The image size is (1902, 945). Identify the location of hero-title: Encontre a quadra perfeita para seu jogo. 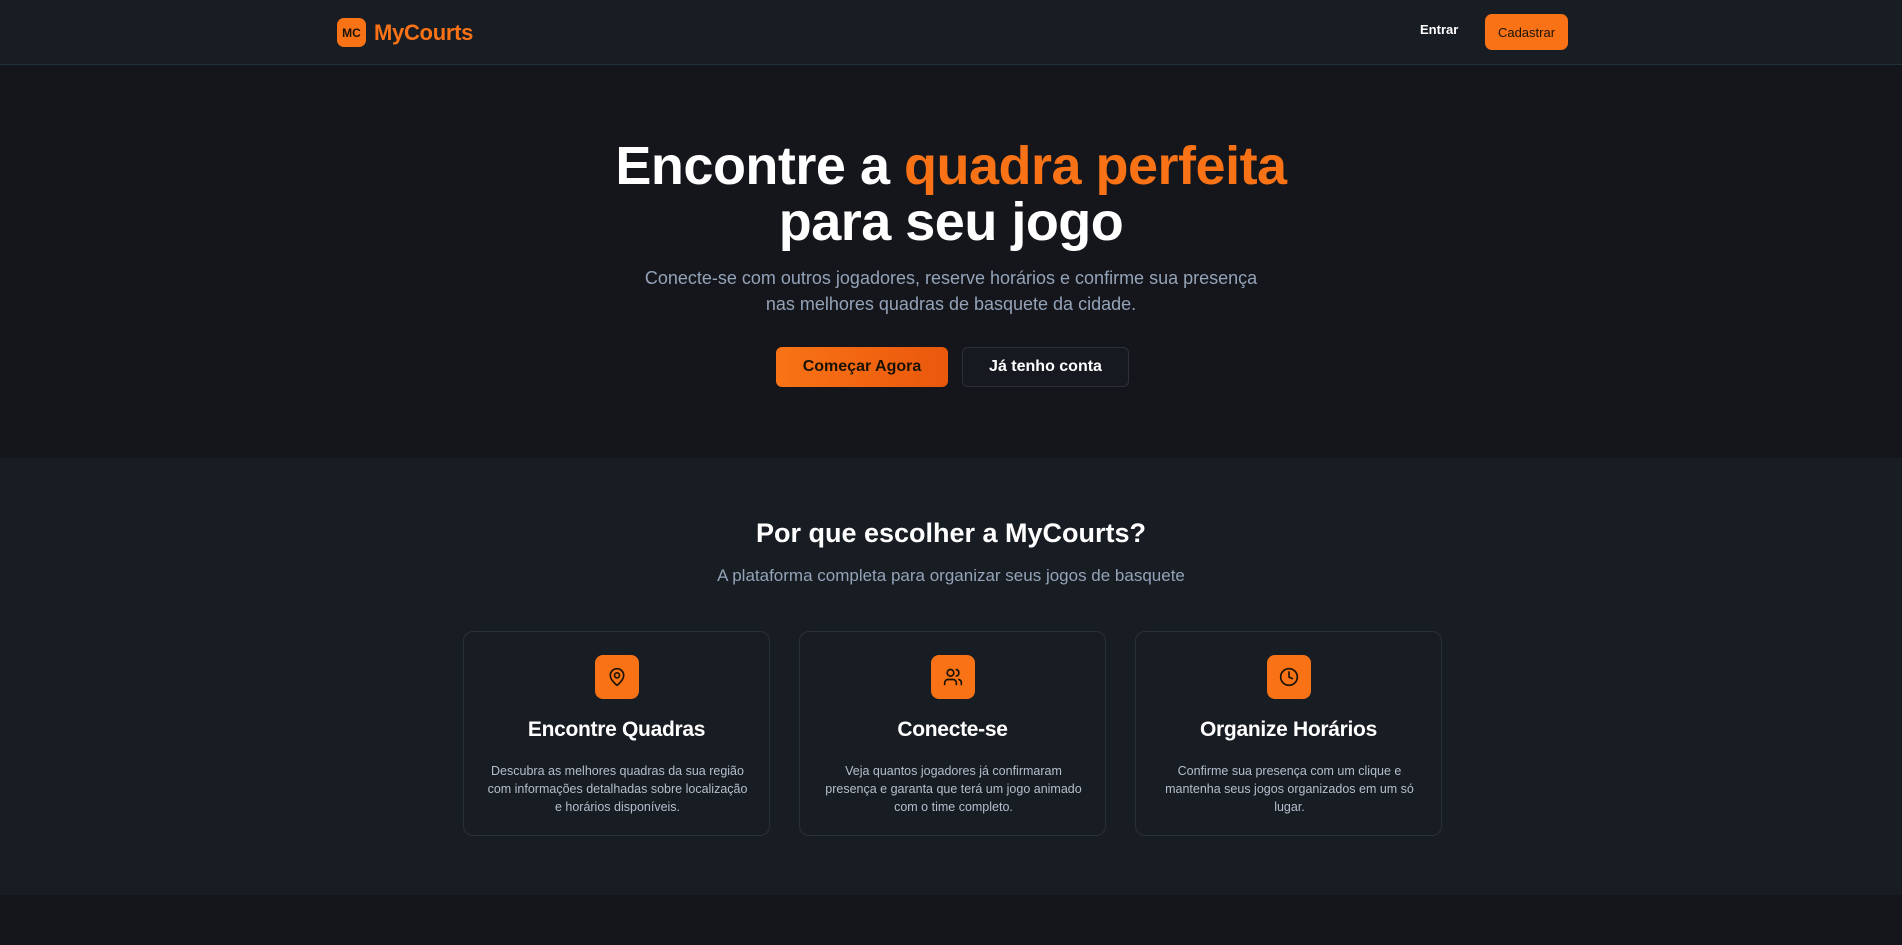
(951, 194).